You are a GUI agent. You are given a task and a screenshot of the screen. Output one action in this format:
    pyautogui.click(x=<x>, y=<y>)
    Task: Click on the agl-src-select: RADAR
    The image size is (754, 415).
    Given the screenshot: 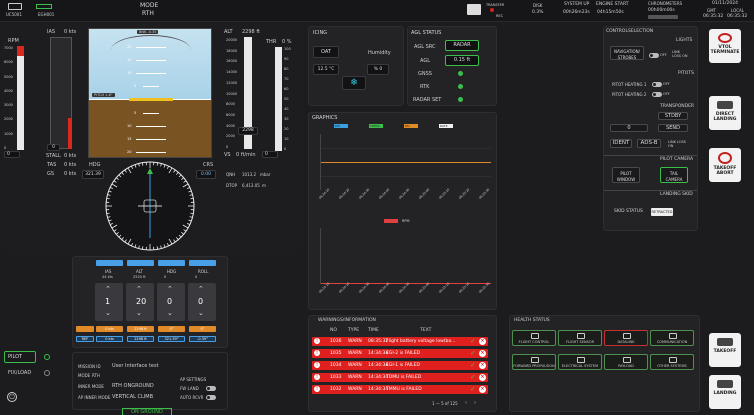 What is the action you would take?
    pyautogui.click(x=462, y=45)
    